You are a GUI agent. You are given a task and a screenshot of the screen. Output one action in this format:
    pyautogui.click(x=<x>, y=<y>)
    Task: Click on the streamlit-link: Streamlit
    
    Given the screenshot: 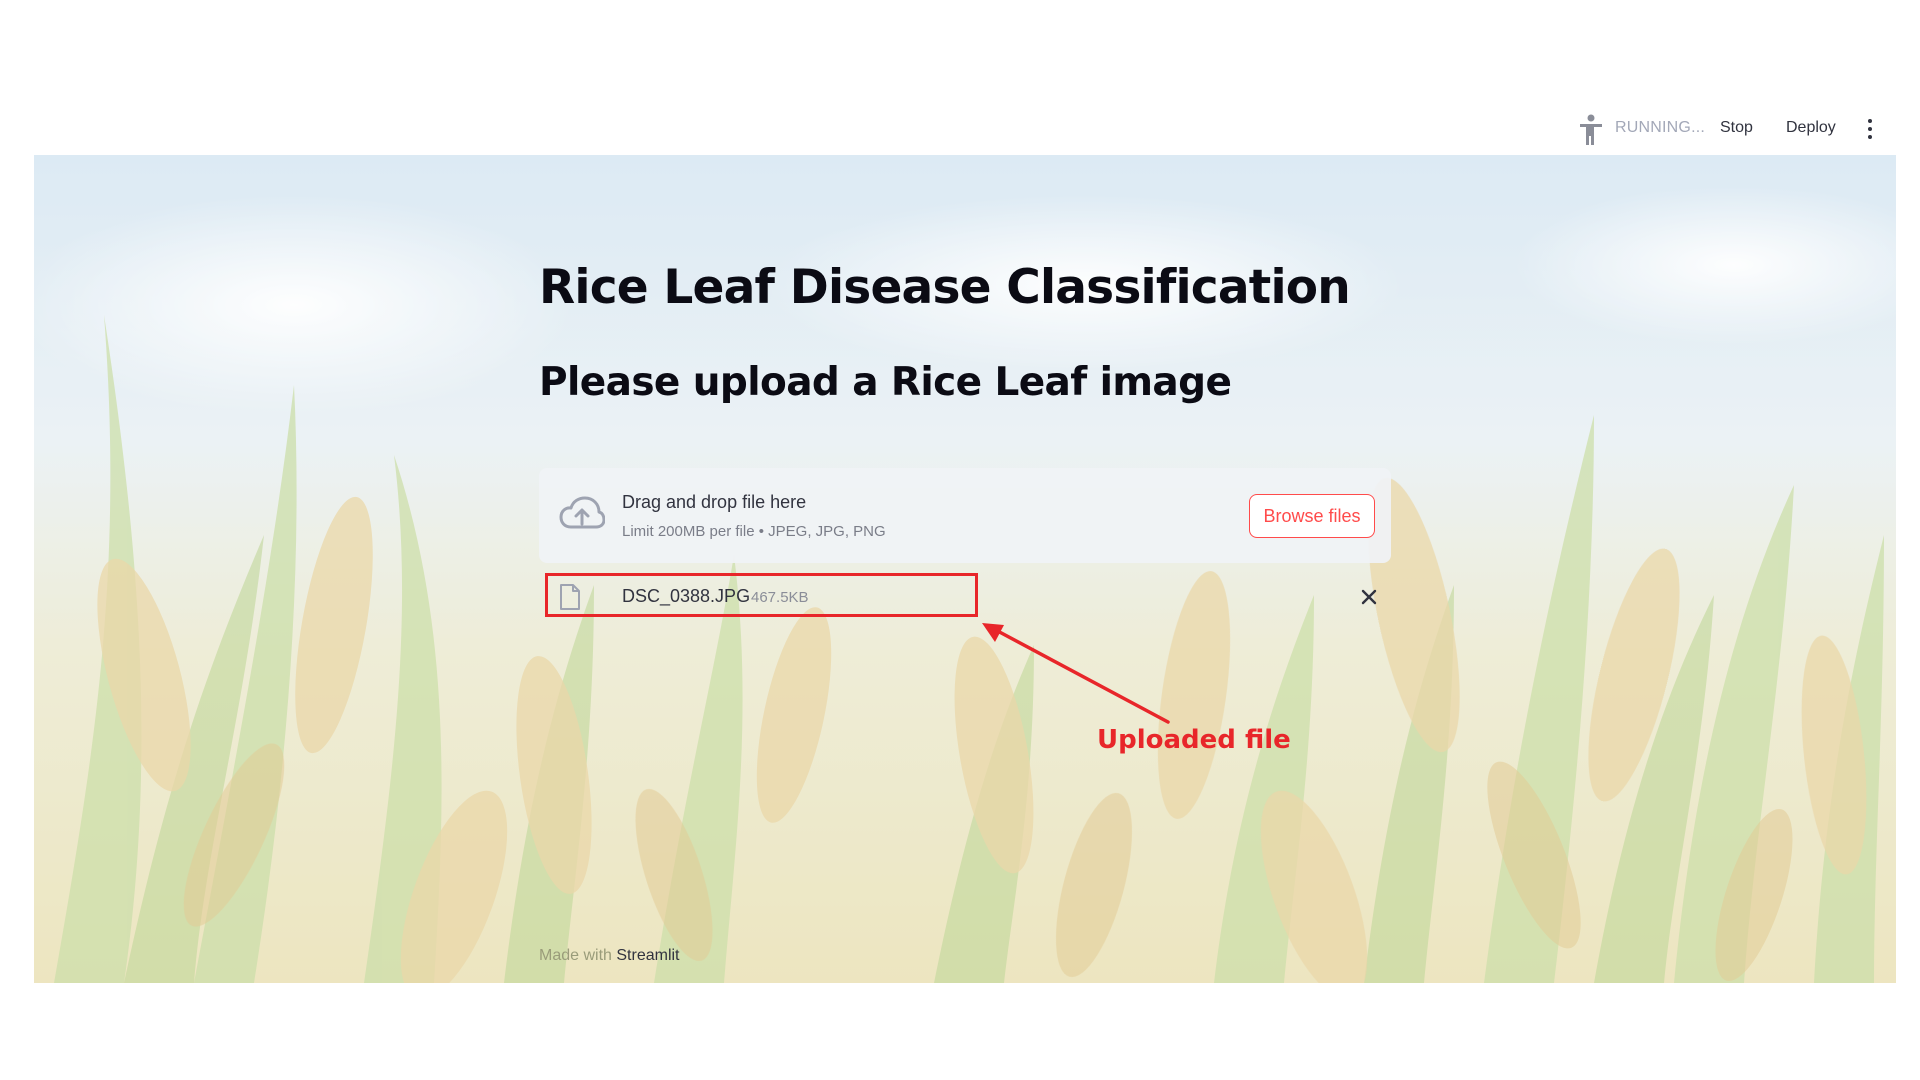 What is the action you would take?
    pyautogui.click(x=647, y=955)
    